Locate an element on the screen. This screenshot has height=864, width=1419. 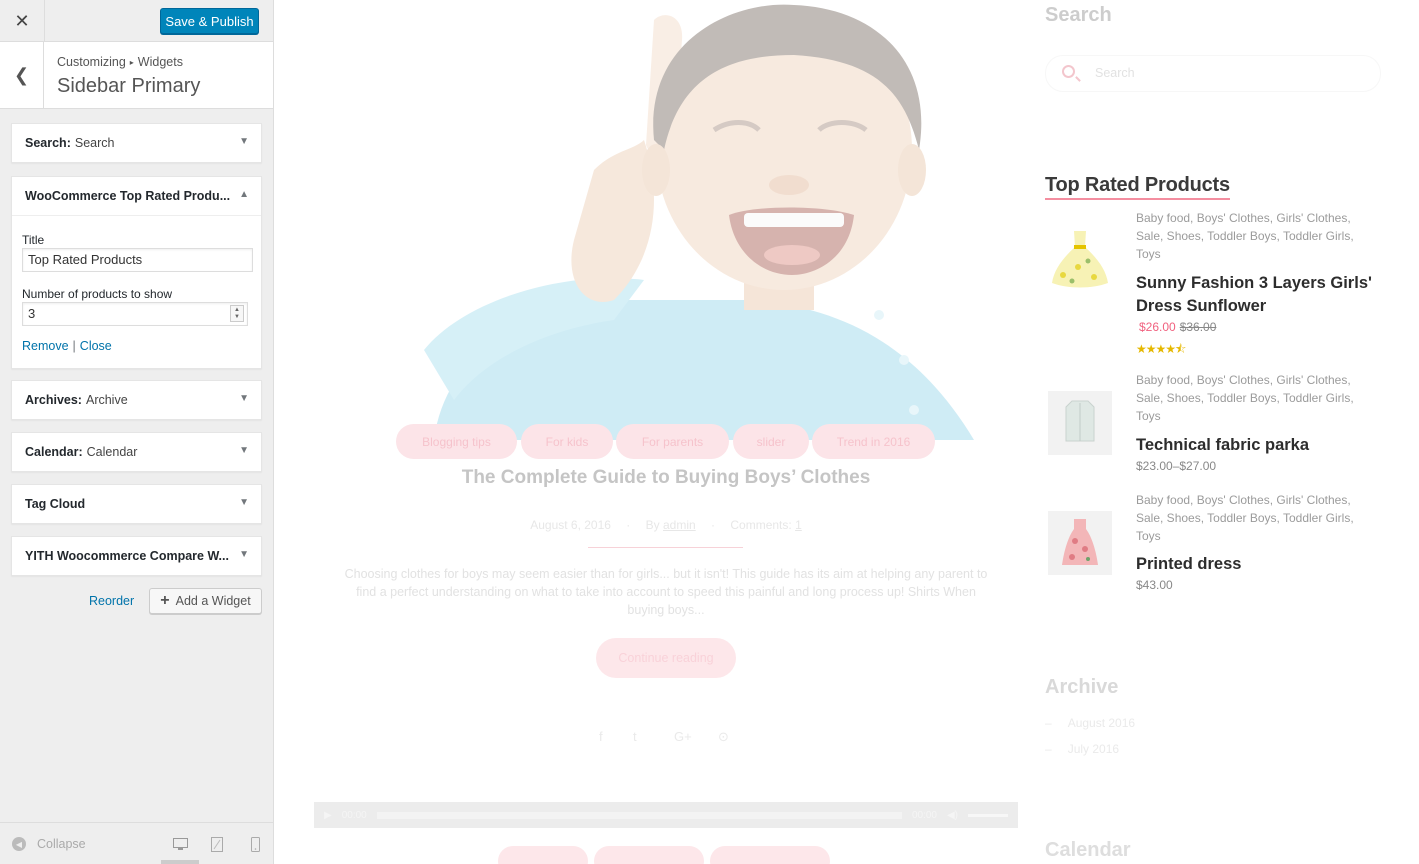
widget-calendar: Calendar: Calendar ▼ is located at coordinates (136, 452).